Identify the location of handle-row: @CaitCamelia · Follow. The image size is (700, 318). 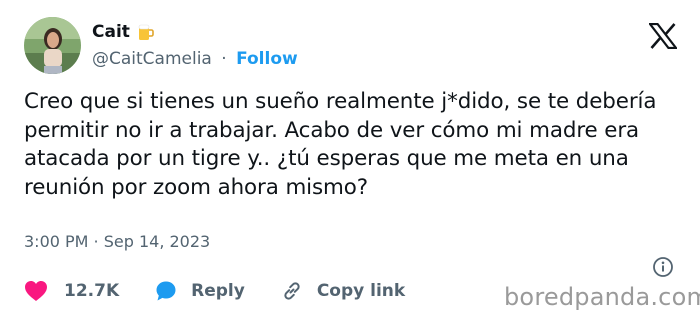
(195, 59).